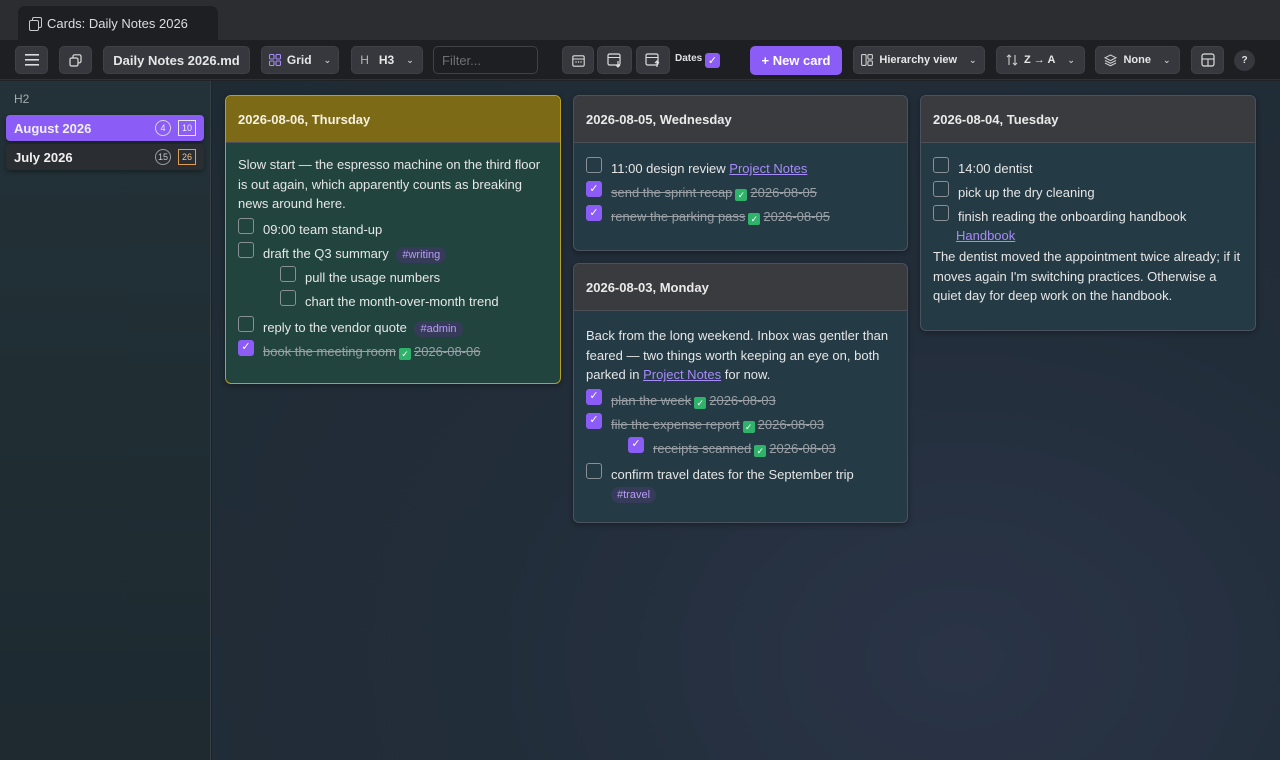 The width and height of the screenshot is (1280, 760). What do you see at coordinates (438, 328) in the screenshot?
I see `tag-pill: #admin` at bounding box center [438, 328].